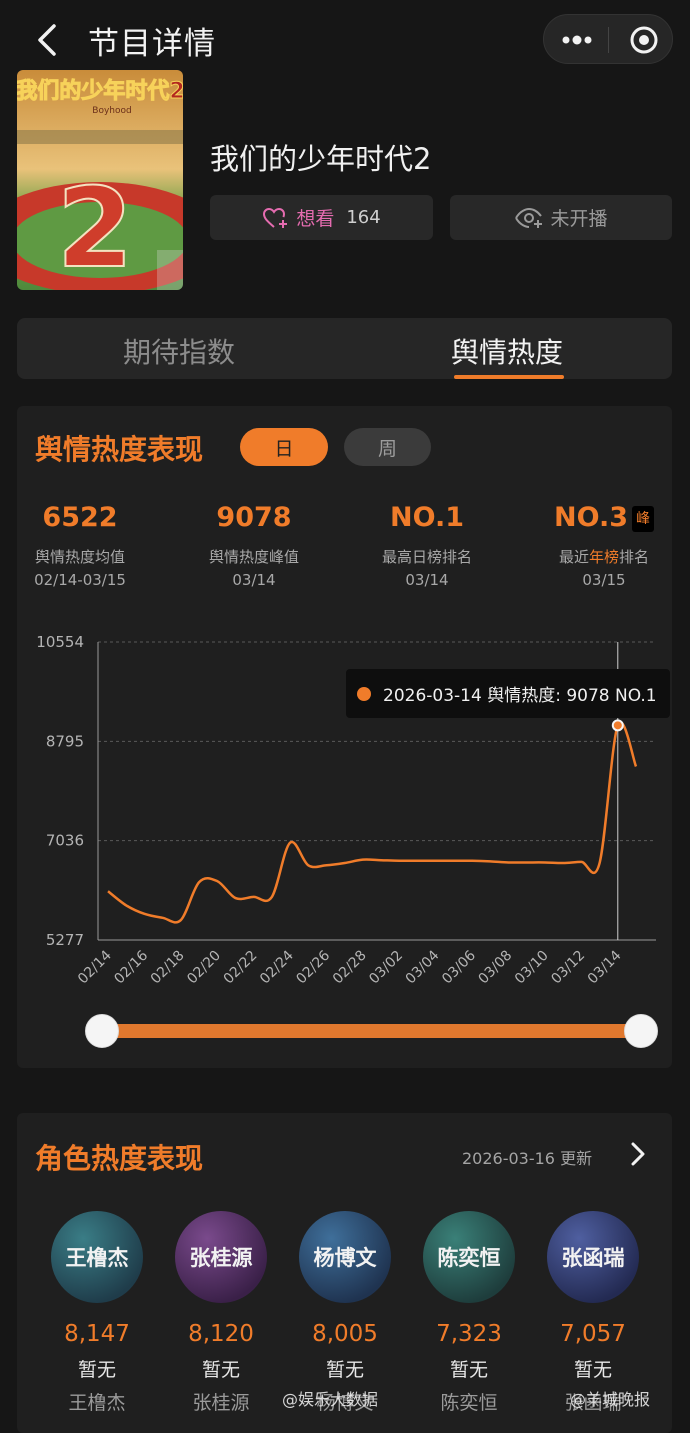 Image resolution: width=690 pixels, height=1433 pixels. Describe the element at coordinates (345, 1313) in the screenshot. I see `role-item: 杨博文 8,005 暂无 杨博文` at that location.